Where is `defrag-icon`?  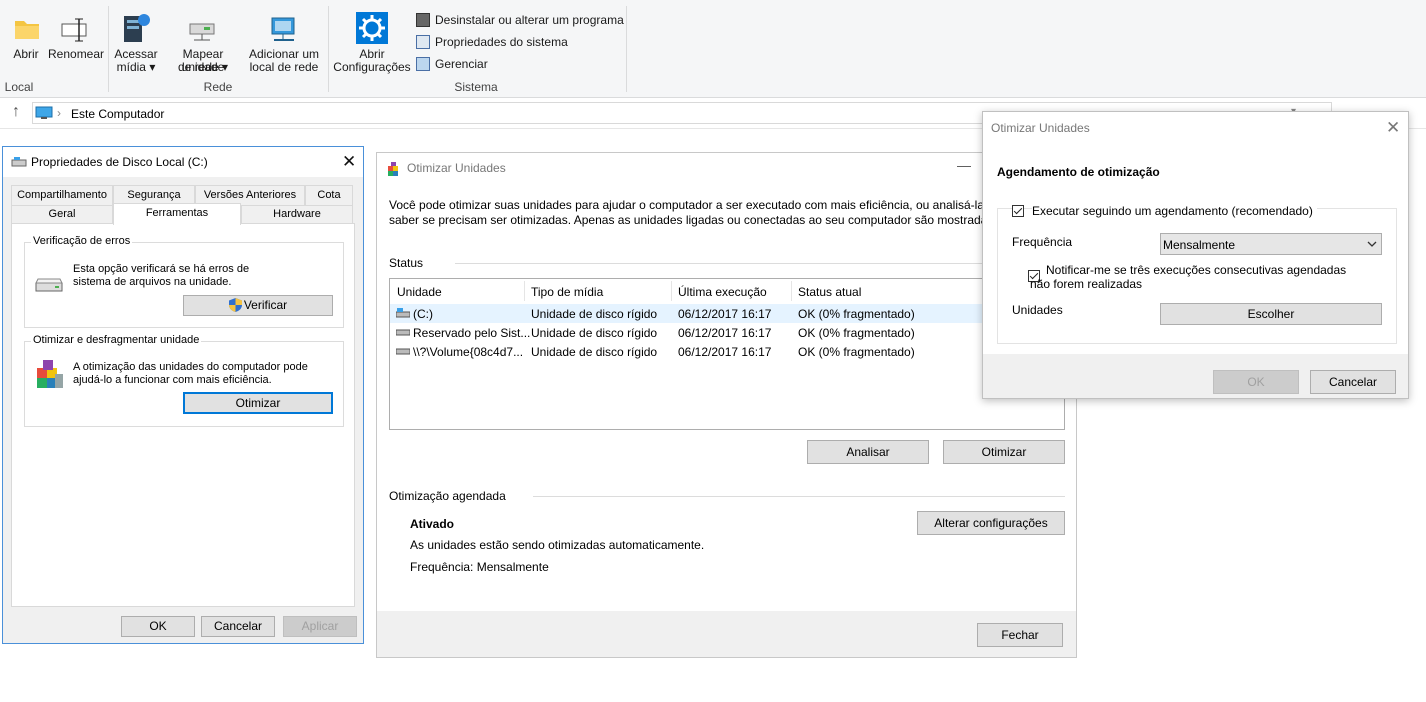
defrag-icon is located at coordinates (50, 374).